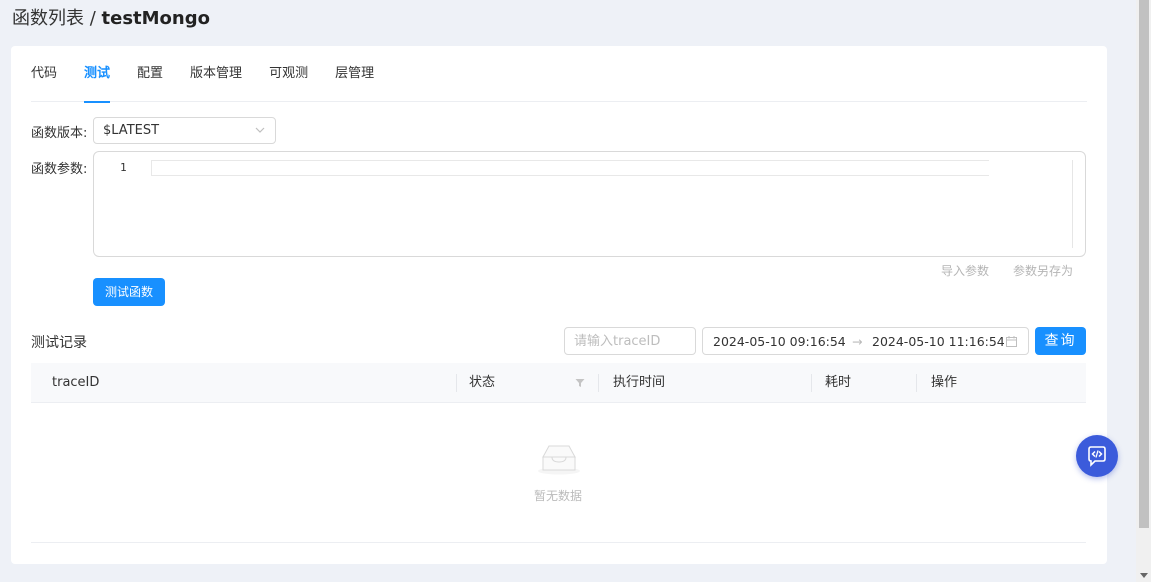  I want to click on breadcrumb-parent: 函数列表, so click(48, 18).